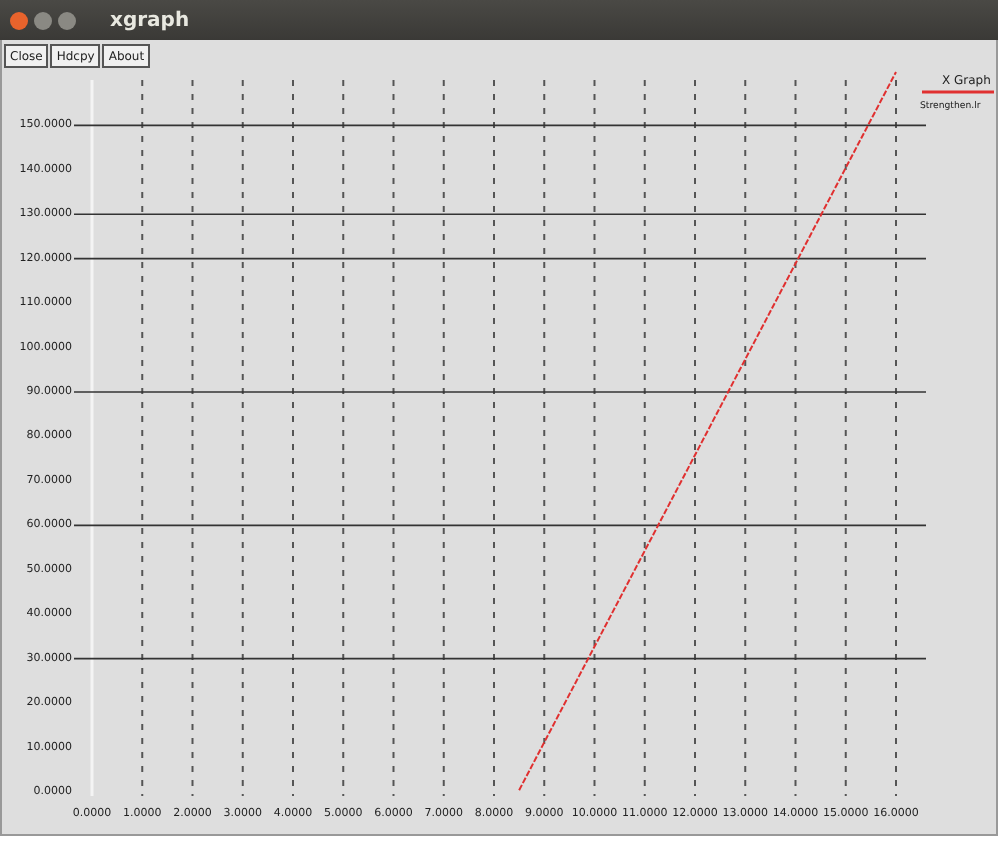 This screenshot has width=998, height=860. I want to click on close-icon, so click(19, 20).